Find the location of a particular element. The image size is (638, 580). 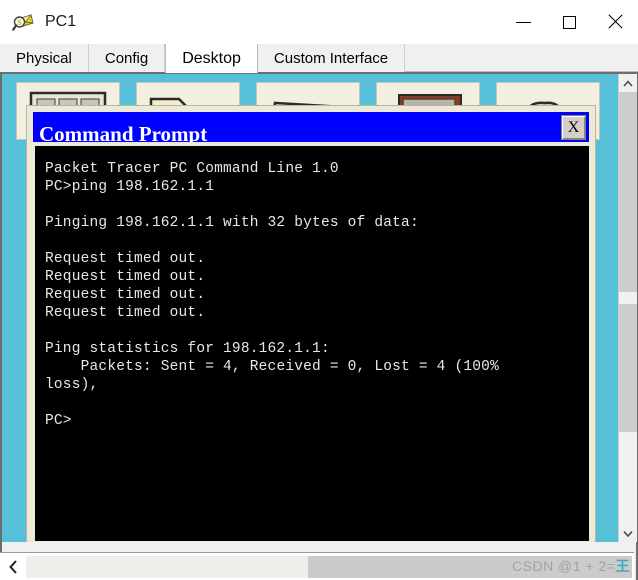

horizontal-scroll-track is located at coordinates (329, 566).